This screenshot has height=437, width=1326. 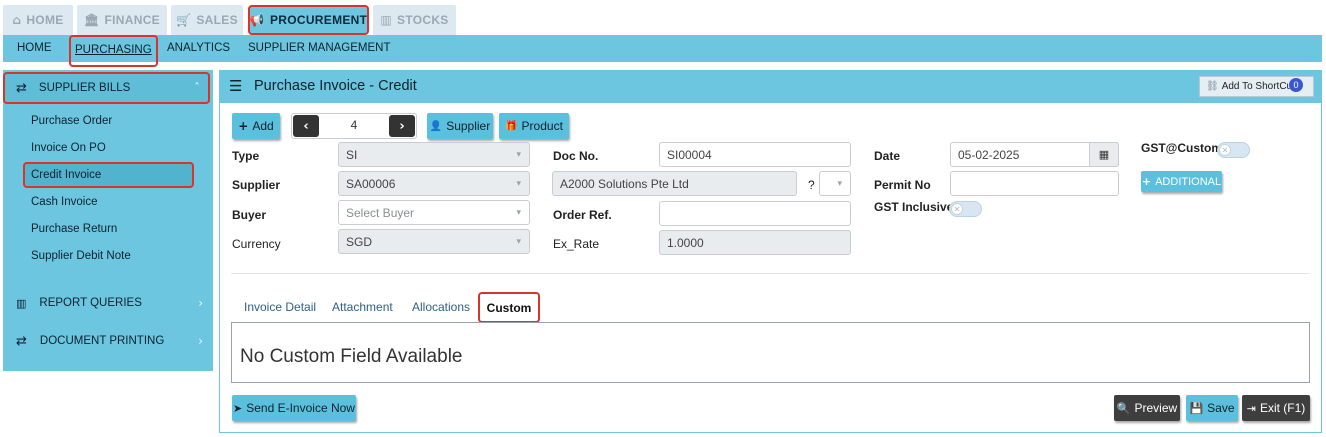 What do you see at coordinates (434, 154) in the screenshot?
I see `type-select: SI ▾` at bounding box center [434, 154].